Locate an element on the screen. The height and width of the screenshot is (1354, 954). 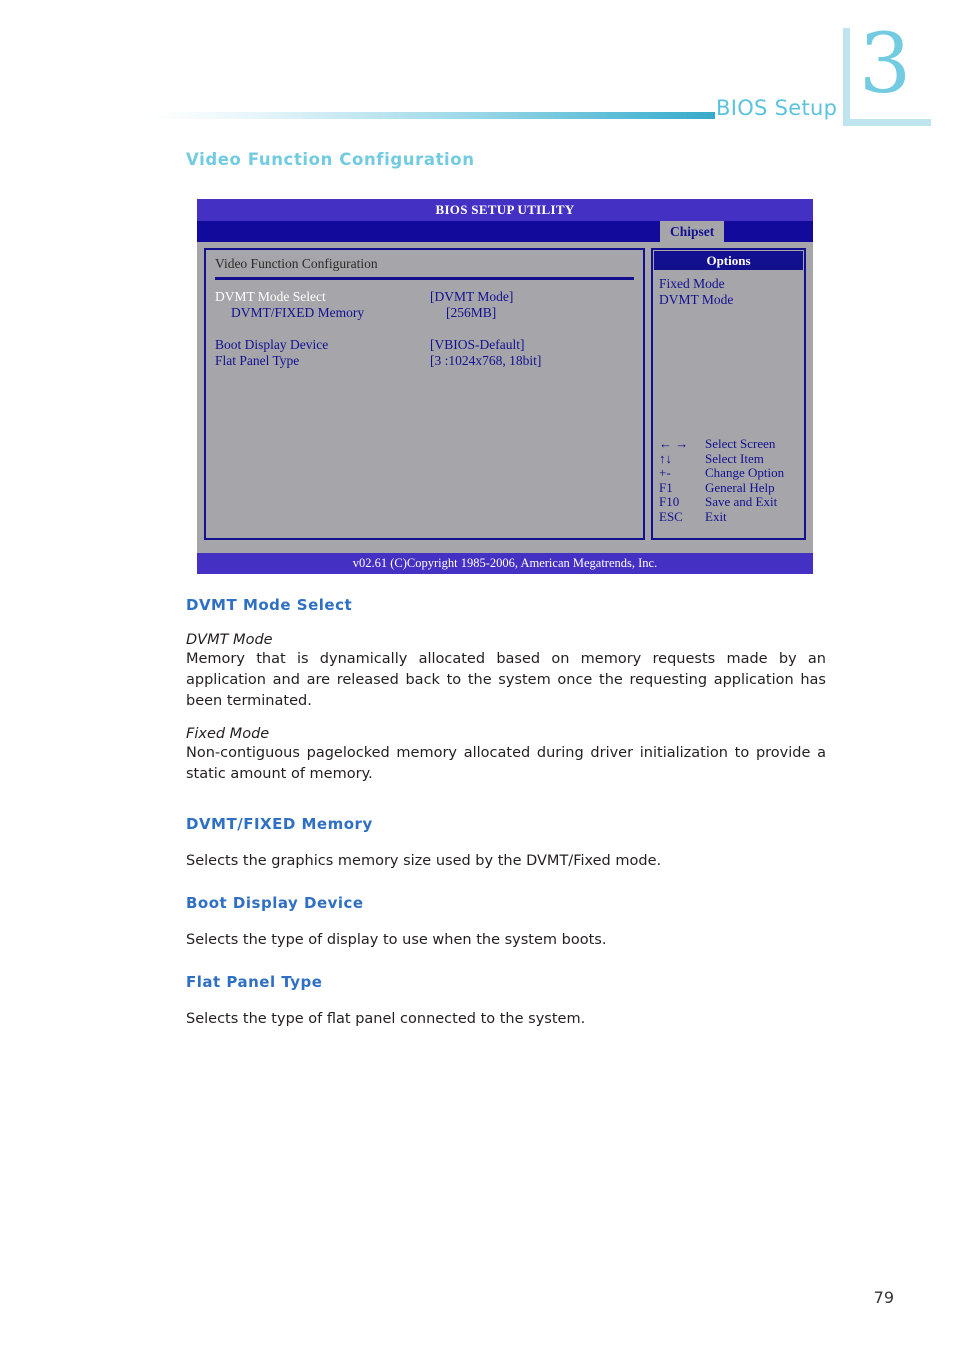
bios-panel-divider is located at coordinates (424, 278).